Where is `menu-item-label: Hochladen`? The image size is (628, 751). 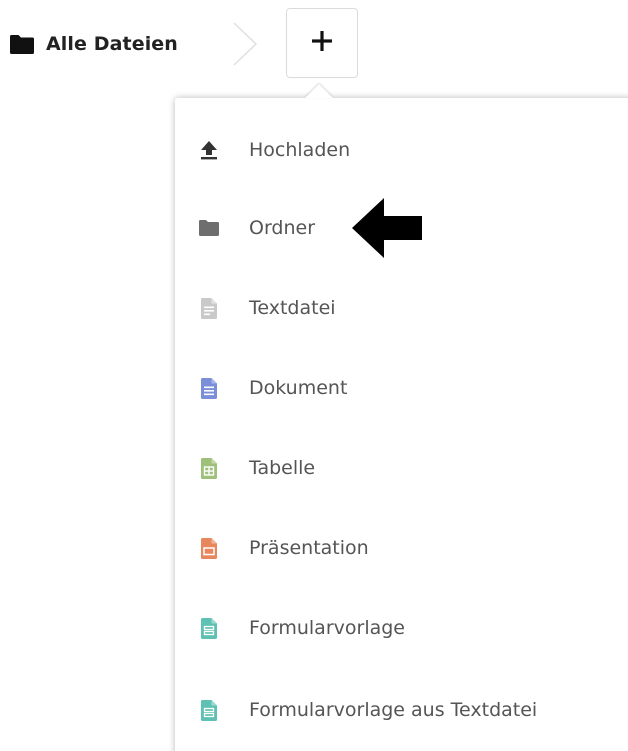
menu-item-label: Hochladen is located at coordinates (300, 150).